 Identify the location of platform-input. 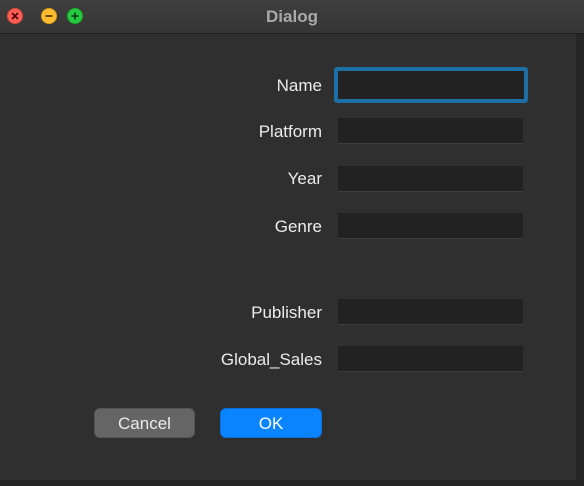
(430, 131).